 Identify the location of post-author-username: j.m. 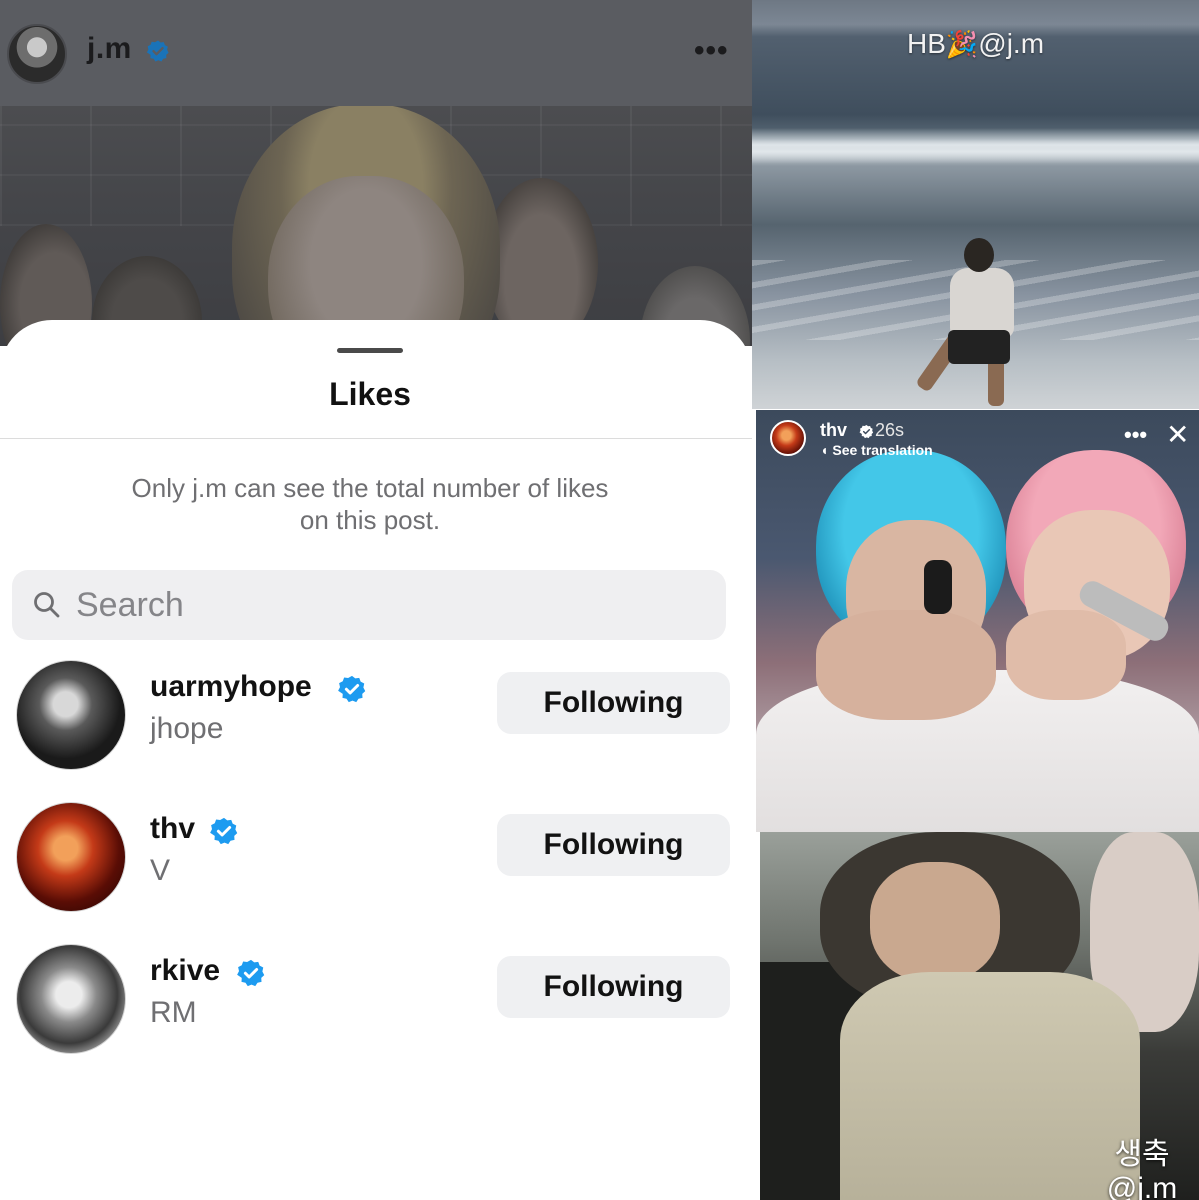
(109, 49).